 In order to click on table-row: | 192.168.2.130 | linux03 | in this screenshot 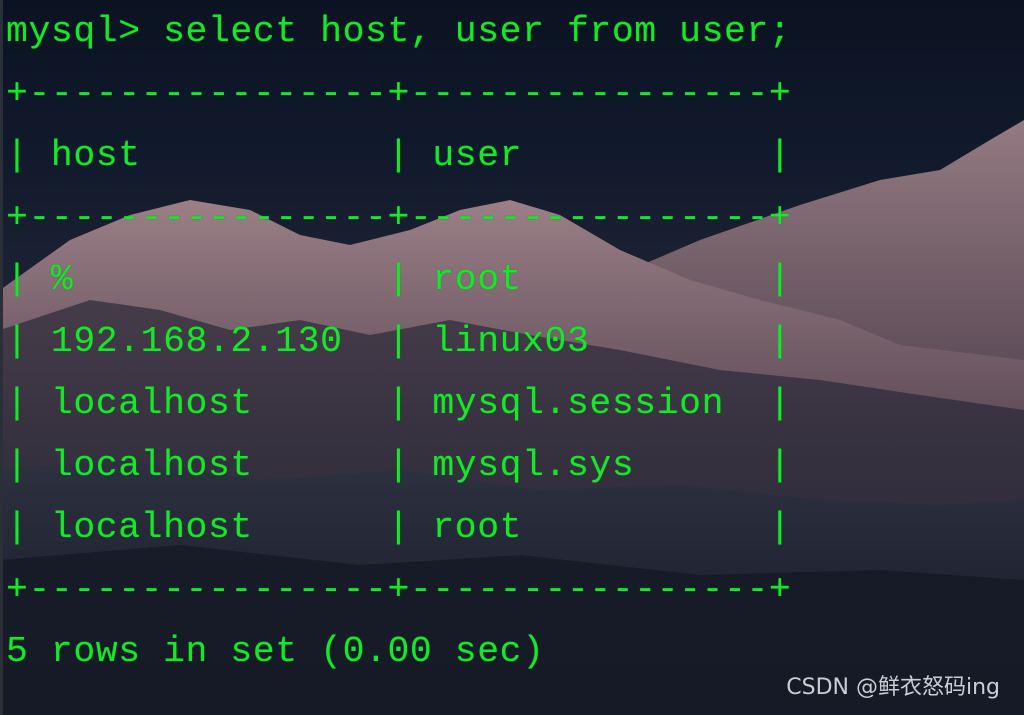, I will do `click(399, 341)`.